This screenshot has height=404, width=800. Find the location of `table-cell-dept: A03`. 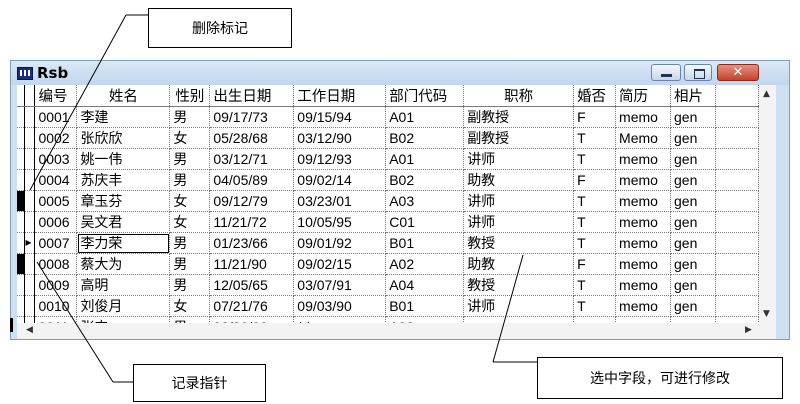

table-cell-dept: A03 is located at coordinates (425, 201).